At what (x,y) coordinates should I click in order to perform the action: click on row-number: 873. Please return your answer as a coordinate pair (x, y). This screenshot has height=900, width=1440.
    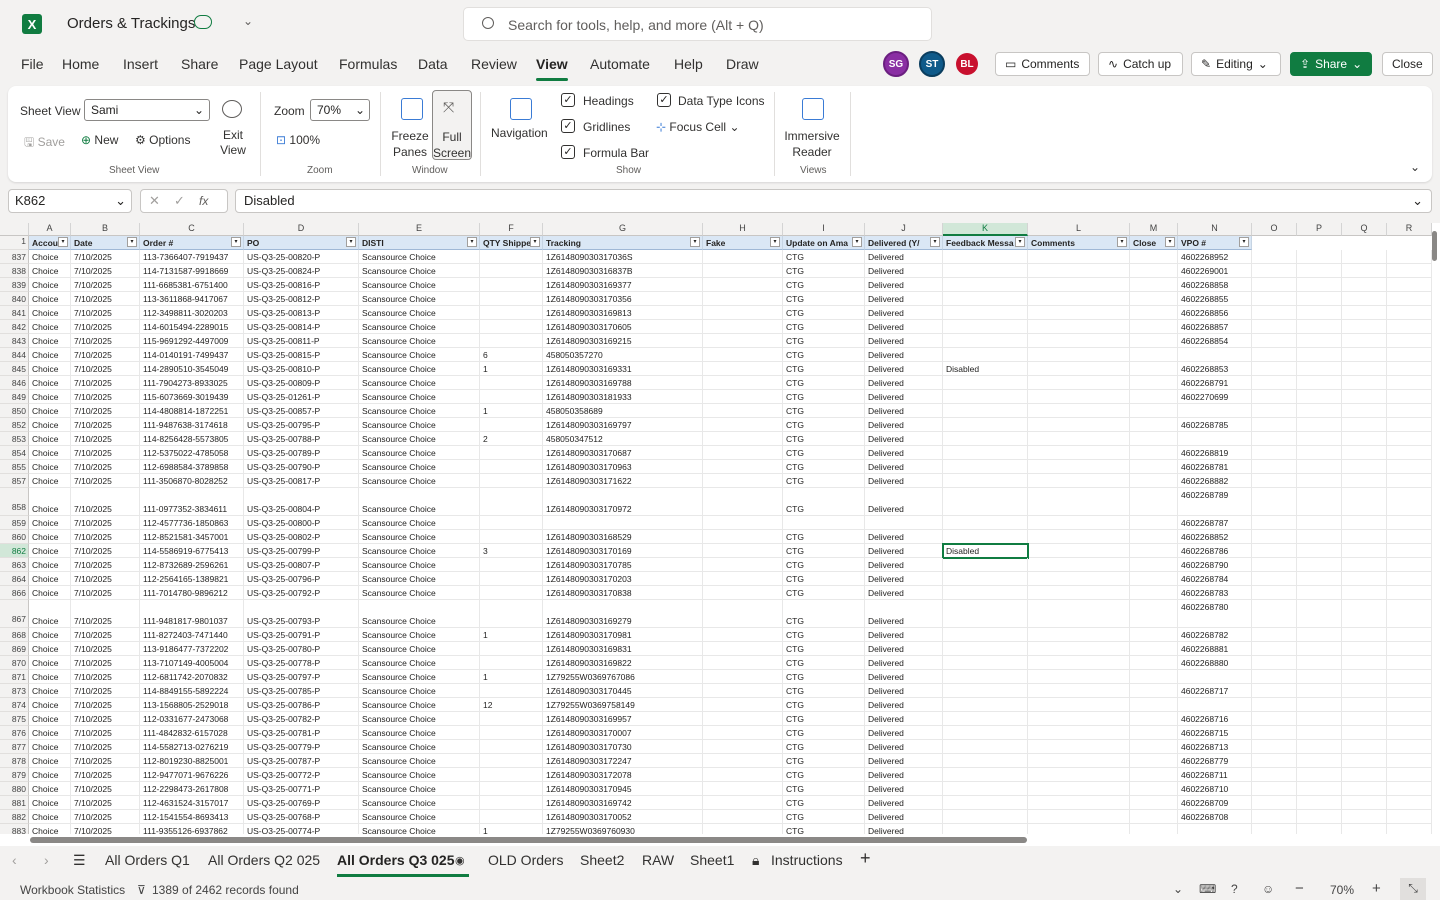
    Looking at the image, I should click on (14, 691).